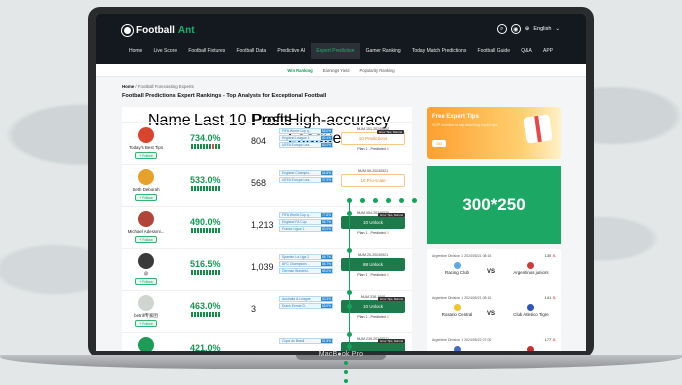 The image size is (682, 385). I want to click on profit-value: 463.0%, so click(205, 306).